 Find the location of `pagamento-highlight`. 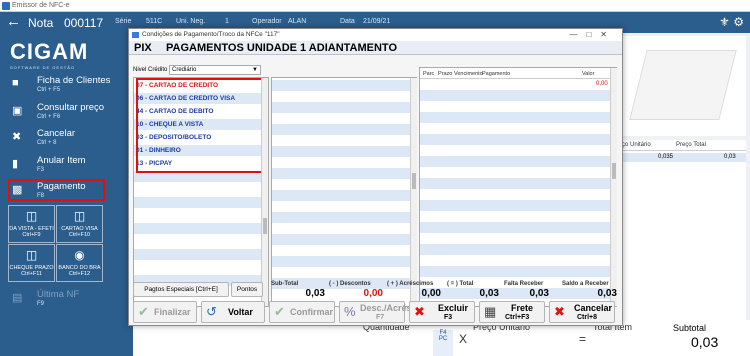

pagamento-highlight is located at coordinates (56, 190).